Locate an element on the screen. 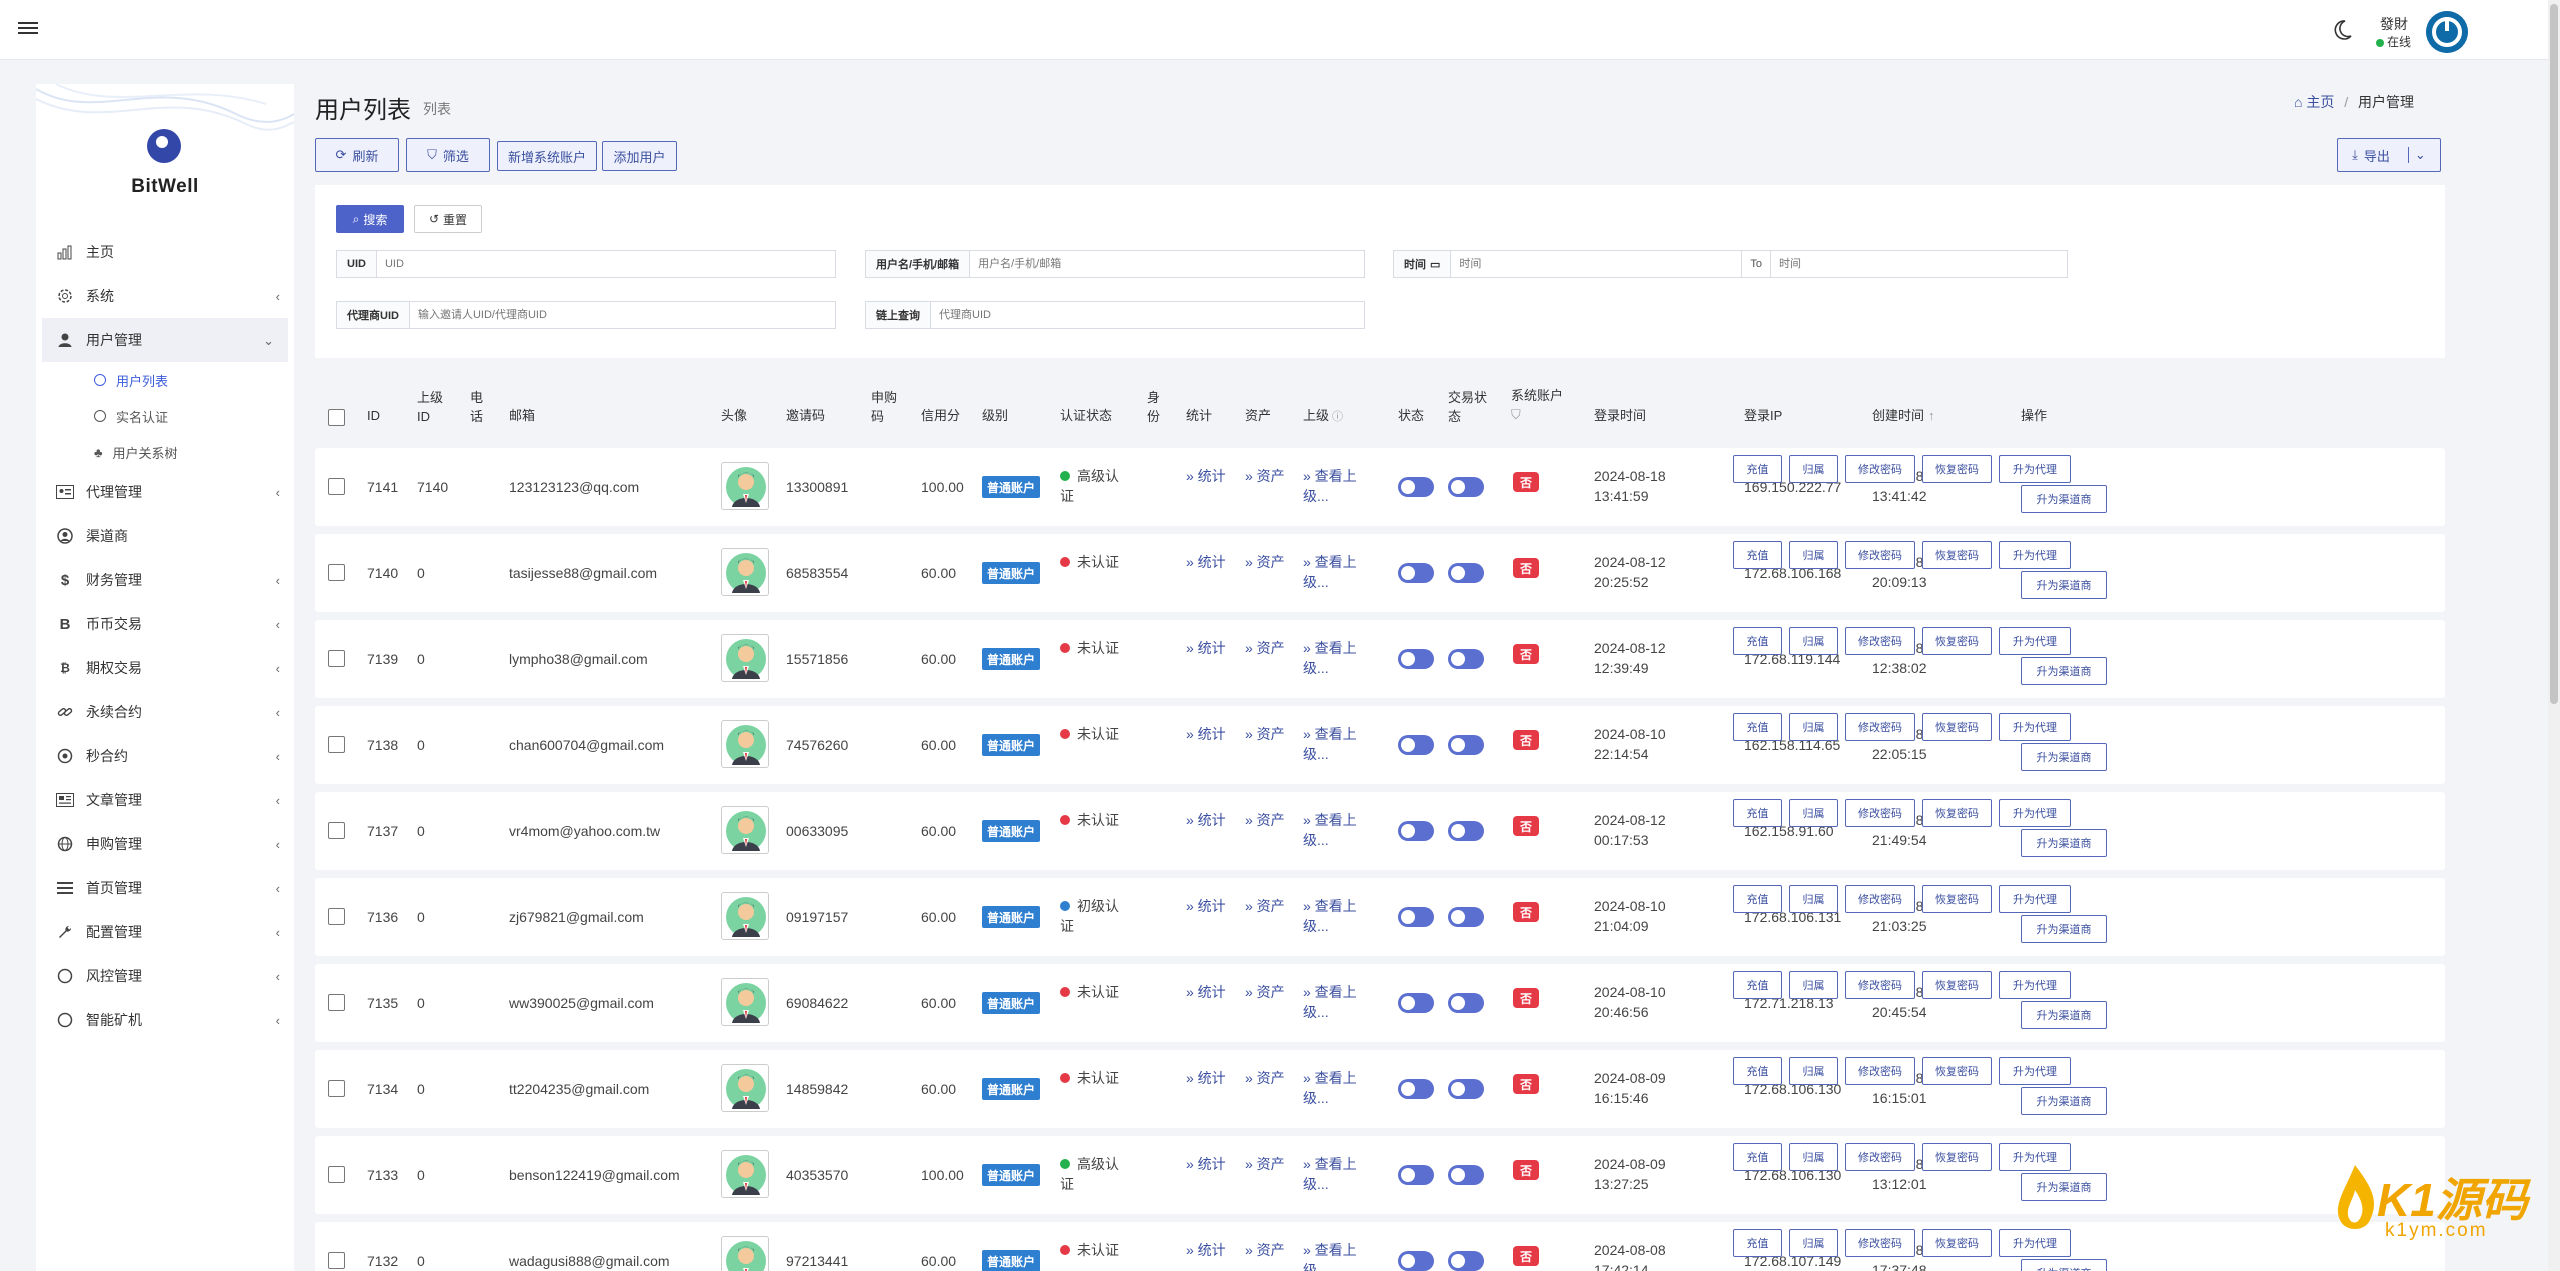 Image resolution: width=2560 pixels, height=1271 pixels. add-system-account-button: 新增系统账户 is located at coordinates (547, 156).